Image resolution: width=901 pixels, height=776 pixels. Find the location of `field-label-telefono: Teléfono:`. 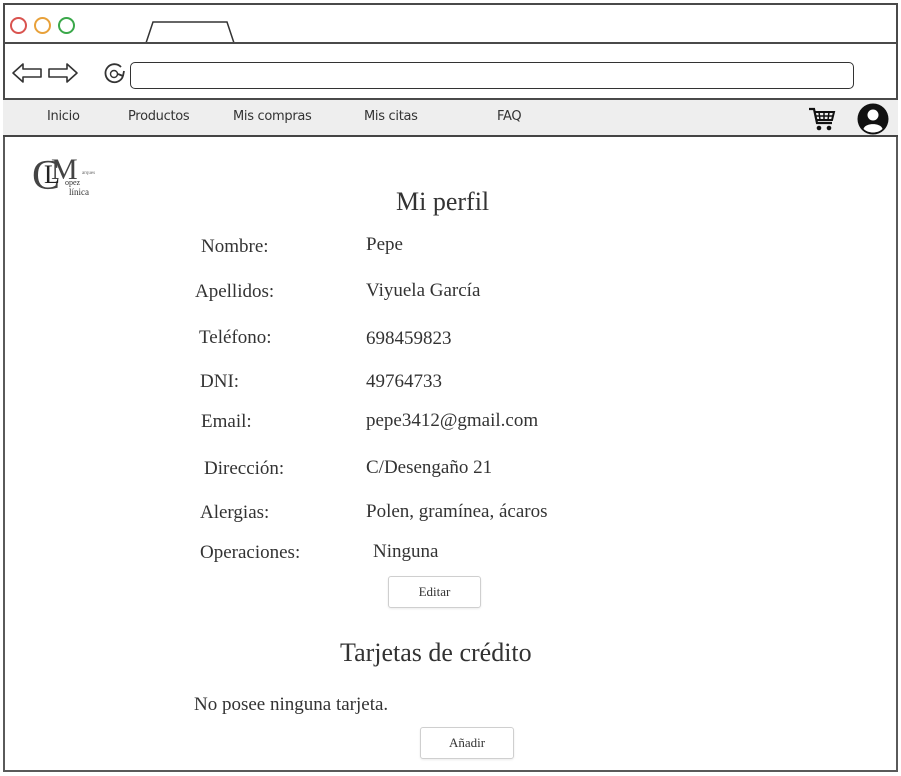

field-label-telefono: Teléfono: is located at coordinates (235, 337).